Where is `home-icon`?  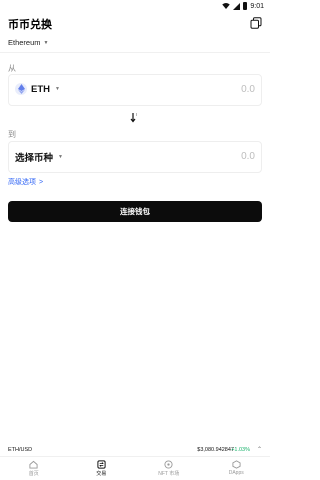 home-icon is located at coordinates (33, 464).